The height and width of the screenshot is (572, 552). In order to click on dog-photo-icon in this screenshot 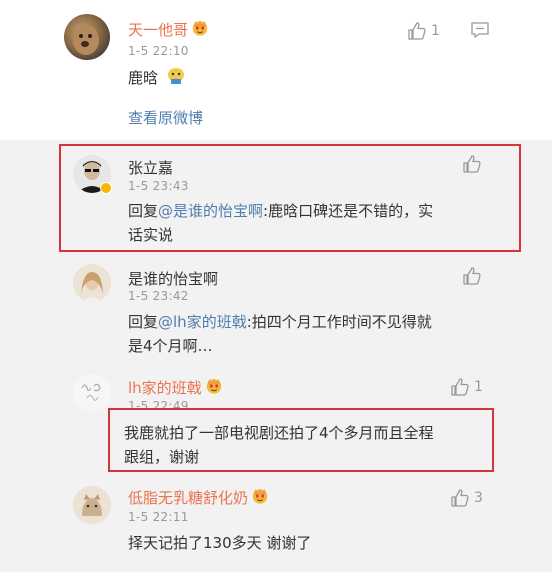, I will do `click(86, 40)`.